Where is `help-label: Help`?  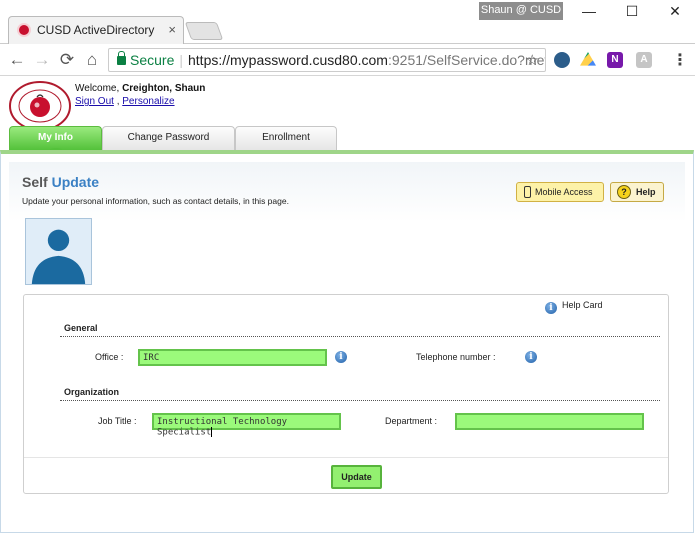
help-label: Help is located at coordinates (646, 192).